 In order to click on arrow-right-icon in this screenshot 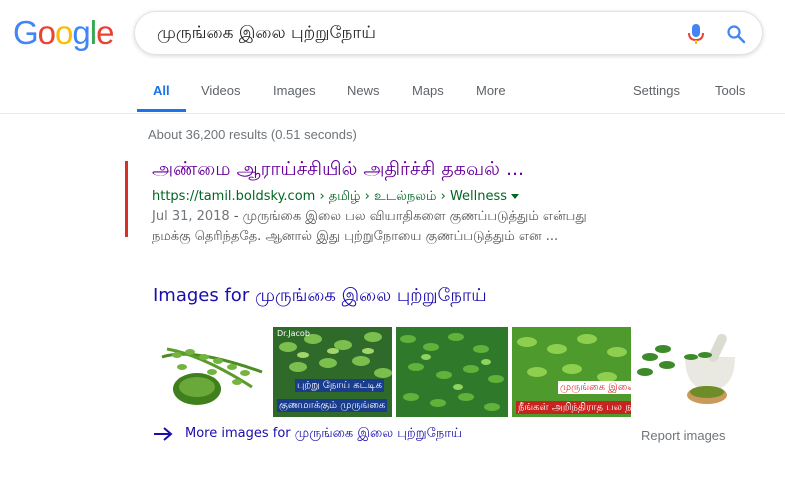, I will do `click(163, 434)`.